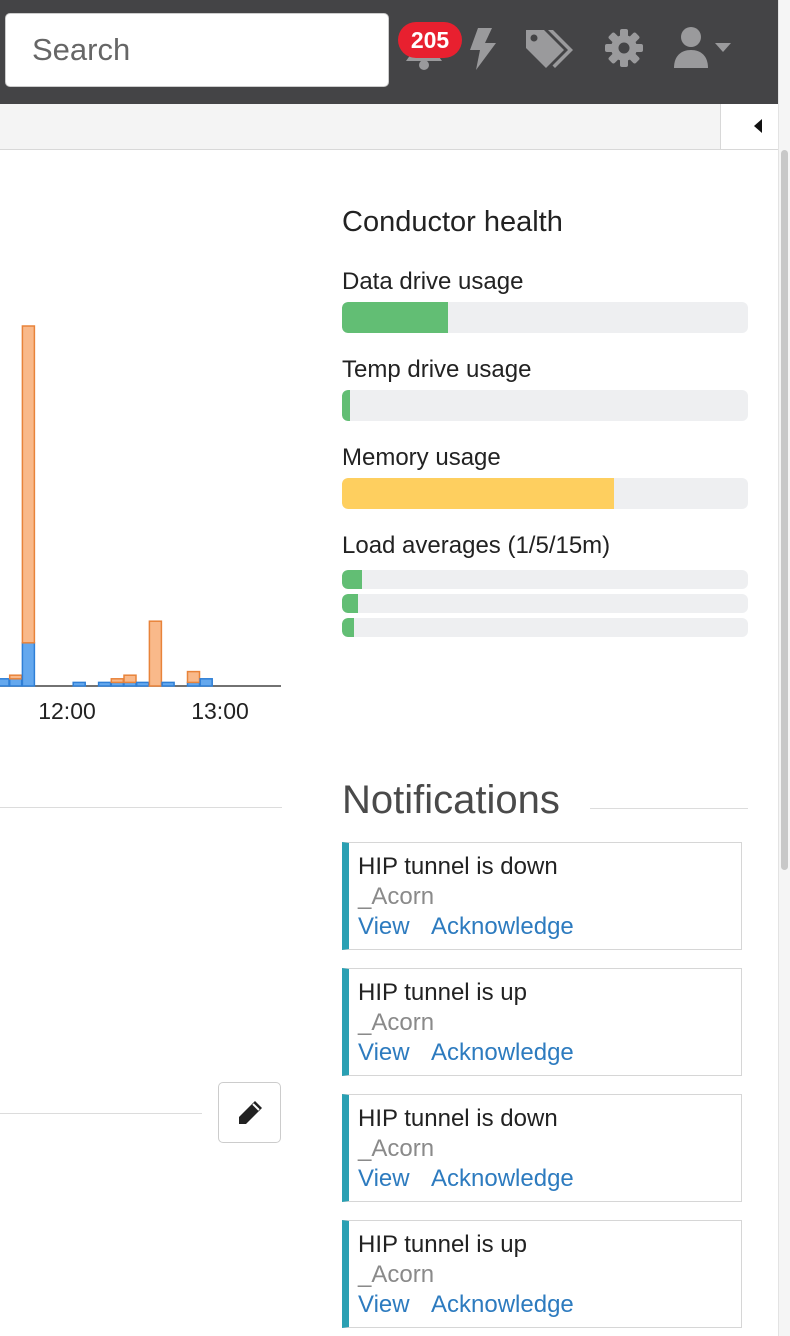  Describe the element at coordinates (478, 493) in the screenshot. I see `memory-usage-bar-fill` at that location.